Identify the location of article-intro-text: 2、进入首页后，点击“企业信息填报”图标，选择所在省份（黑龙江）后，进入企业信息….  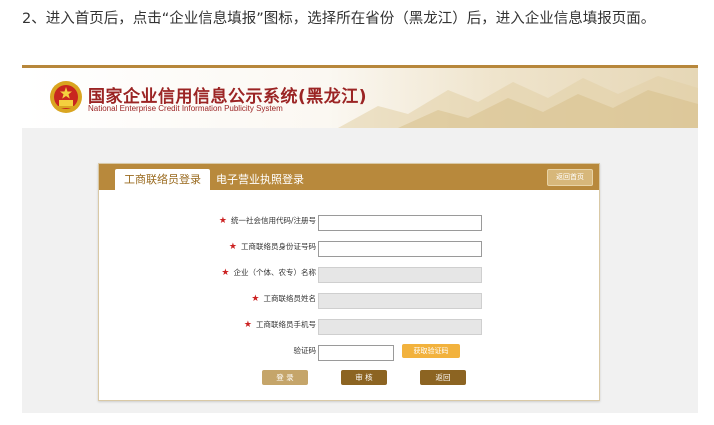
(339, 19).